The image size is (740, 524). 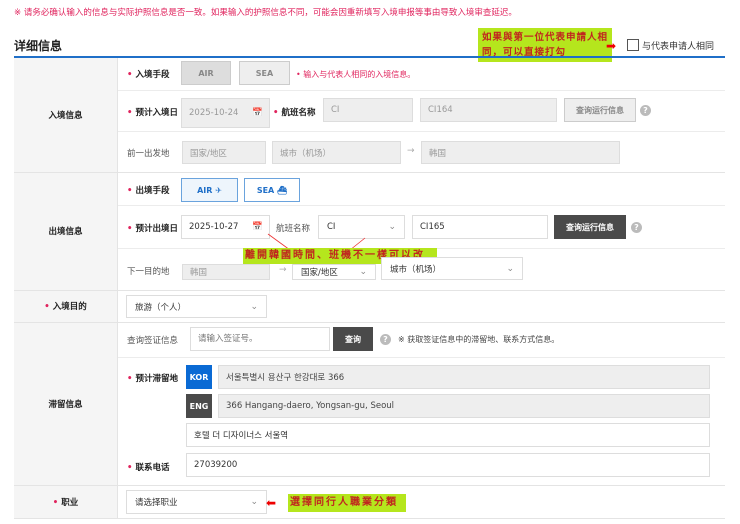 What do you see at coordinates (196, 502) in the screenshot?
I see `job-select: 请选择职业 ⌄` at bounding box center [196, 502].